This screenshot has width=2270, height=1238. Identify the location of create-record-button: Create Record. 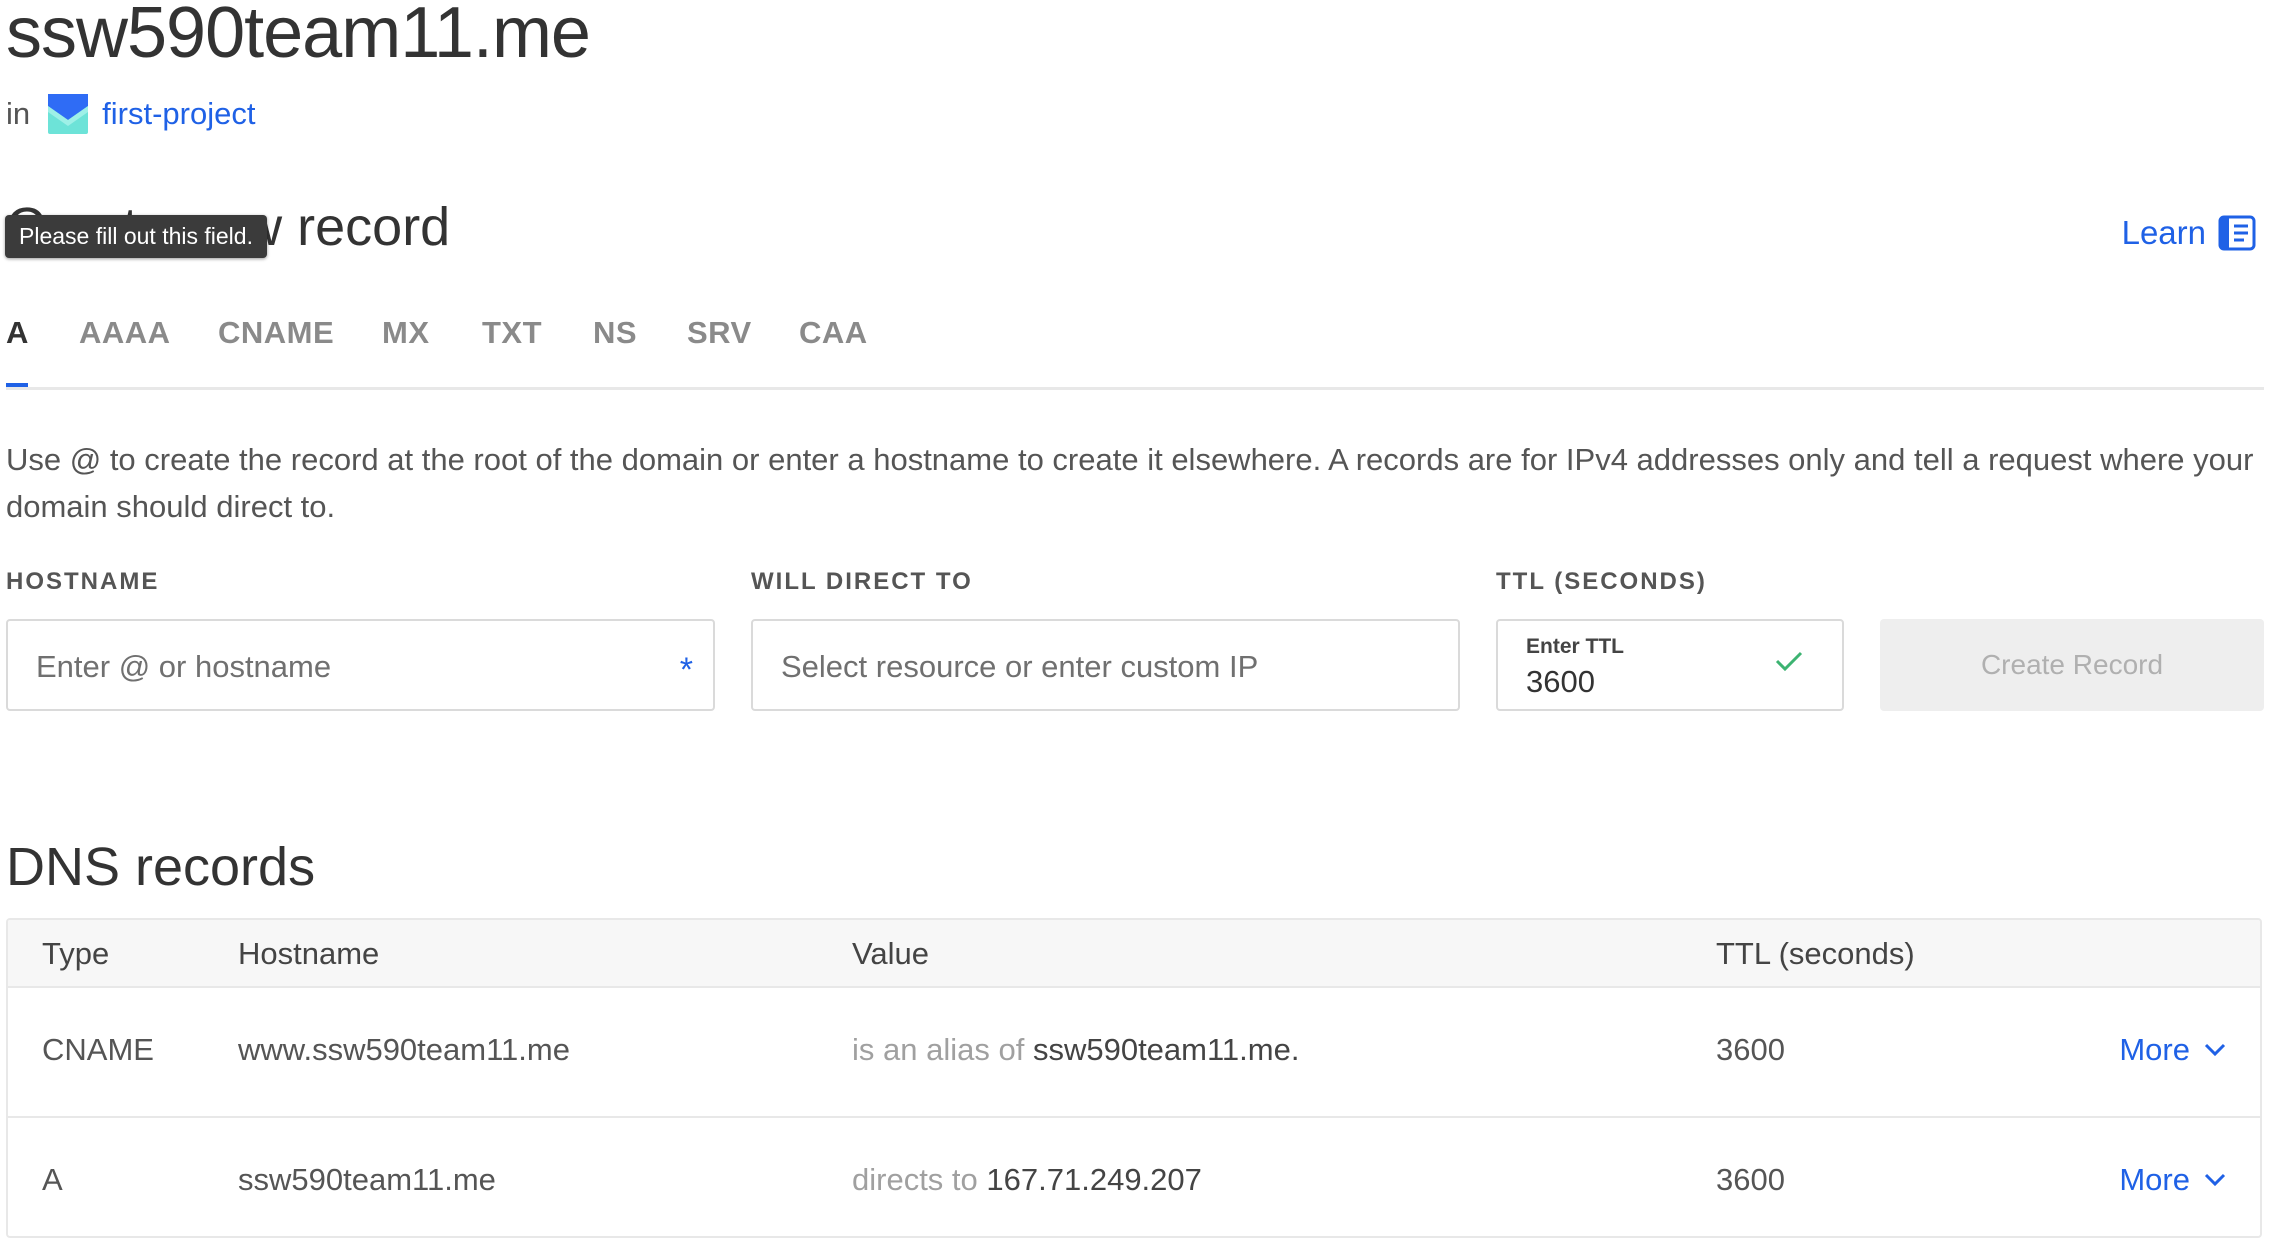
(2072, 665).